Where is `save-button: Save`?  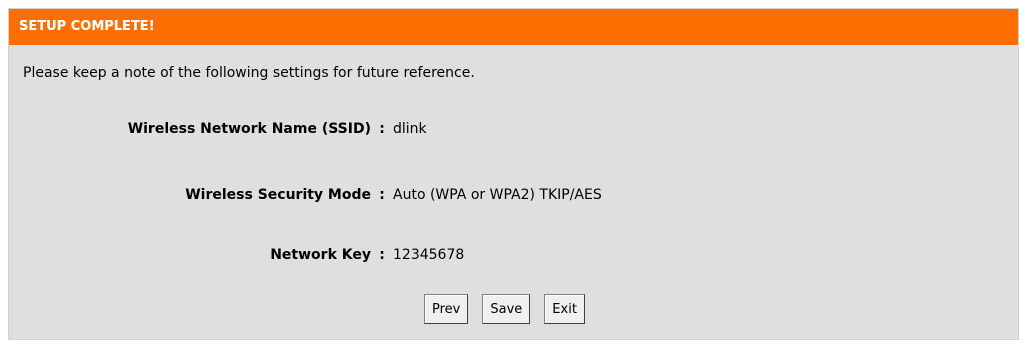 save-button: Save is located at coordinates (506, 309).